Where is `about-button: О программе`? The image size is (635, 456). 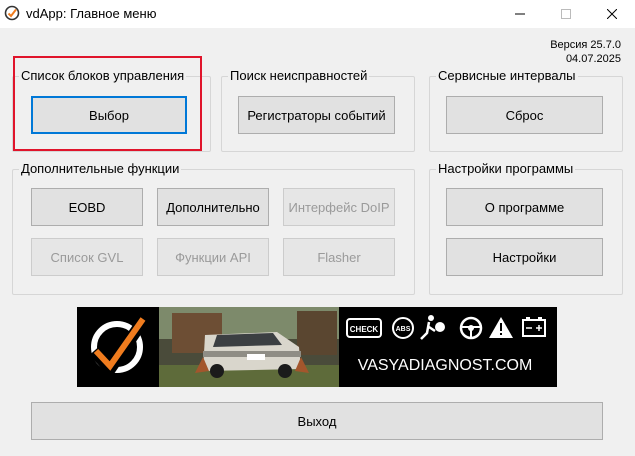 about-button: О программе is located at coordinates (524, 207).